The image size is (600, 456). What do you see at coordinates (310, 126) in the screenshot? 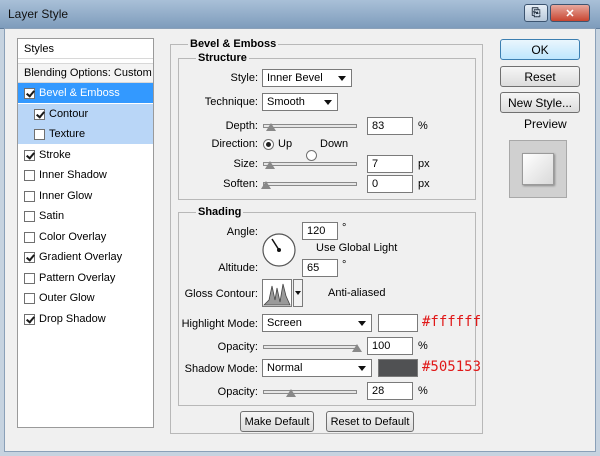
I see `depth-slider` at bounding box center [310, 126].